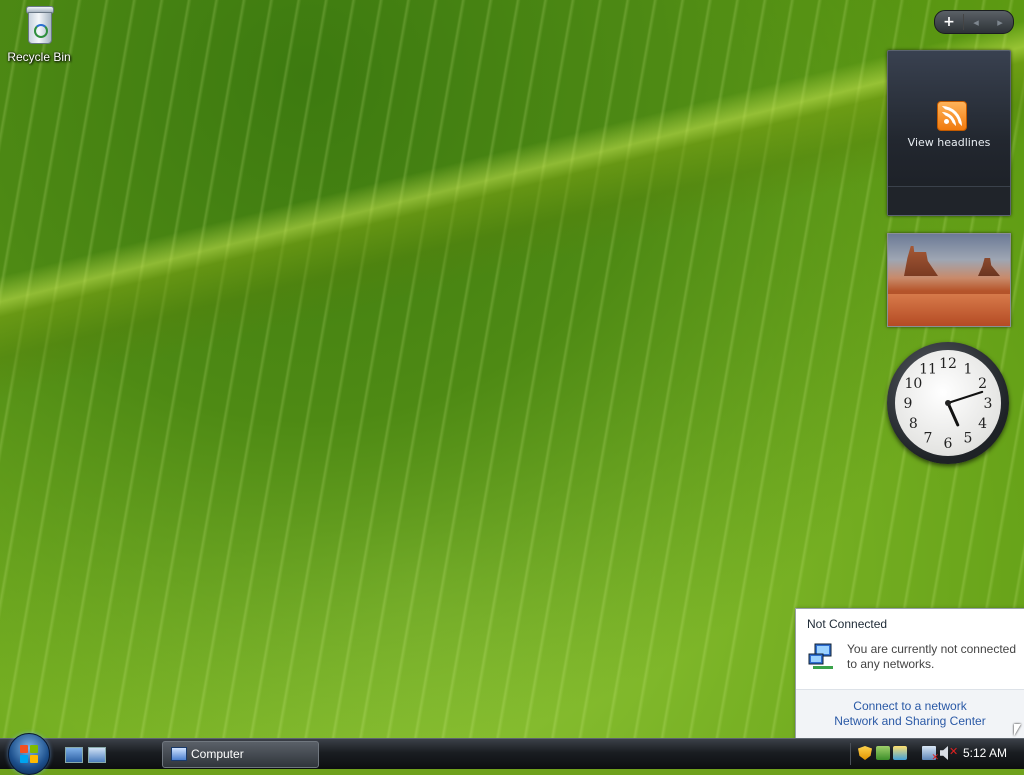 Image resolution: width=1024 pixels, height=775 pixels. I want to click on mute-indicator-icon: ✕, so click(954, 751).